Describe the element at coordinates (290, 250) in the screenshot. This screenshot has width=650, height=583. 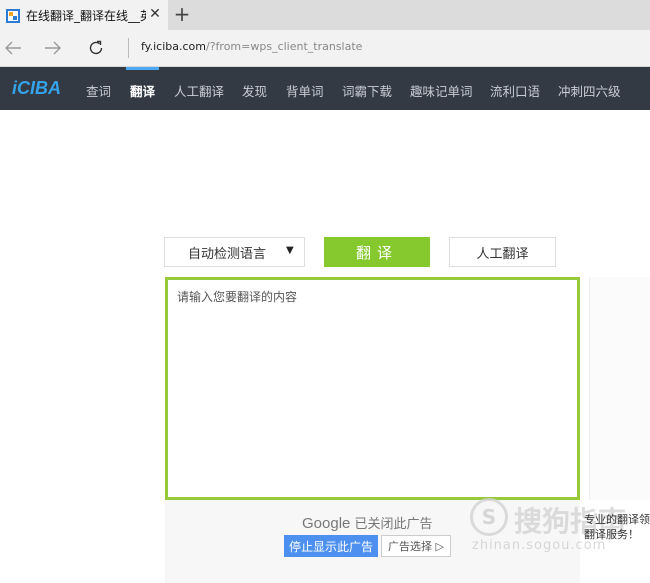
I see `dropdown-arrow-icon: ▼` at that location.